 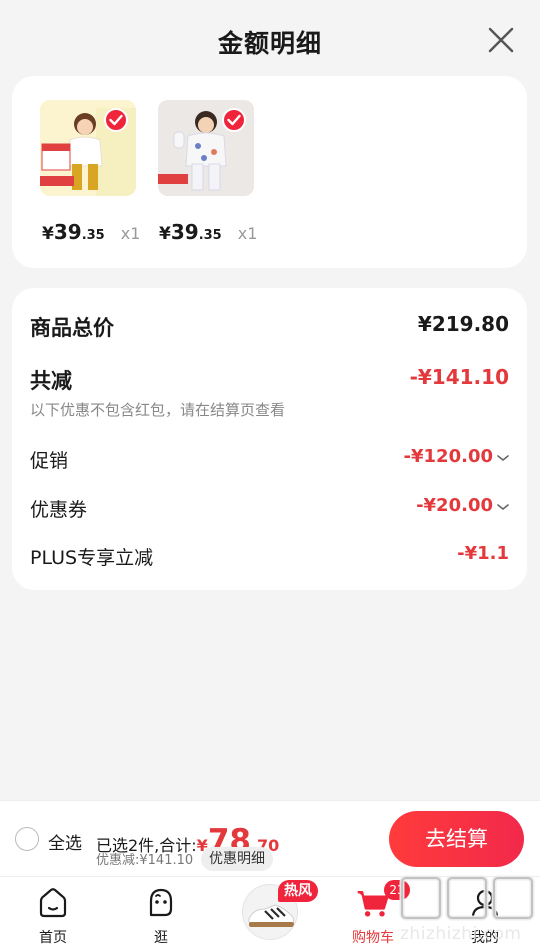 I want to click on cart-count-badge: 23, so click(x=397, y=890).